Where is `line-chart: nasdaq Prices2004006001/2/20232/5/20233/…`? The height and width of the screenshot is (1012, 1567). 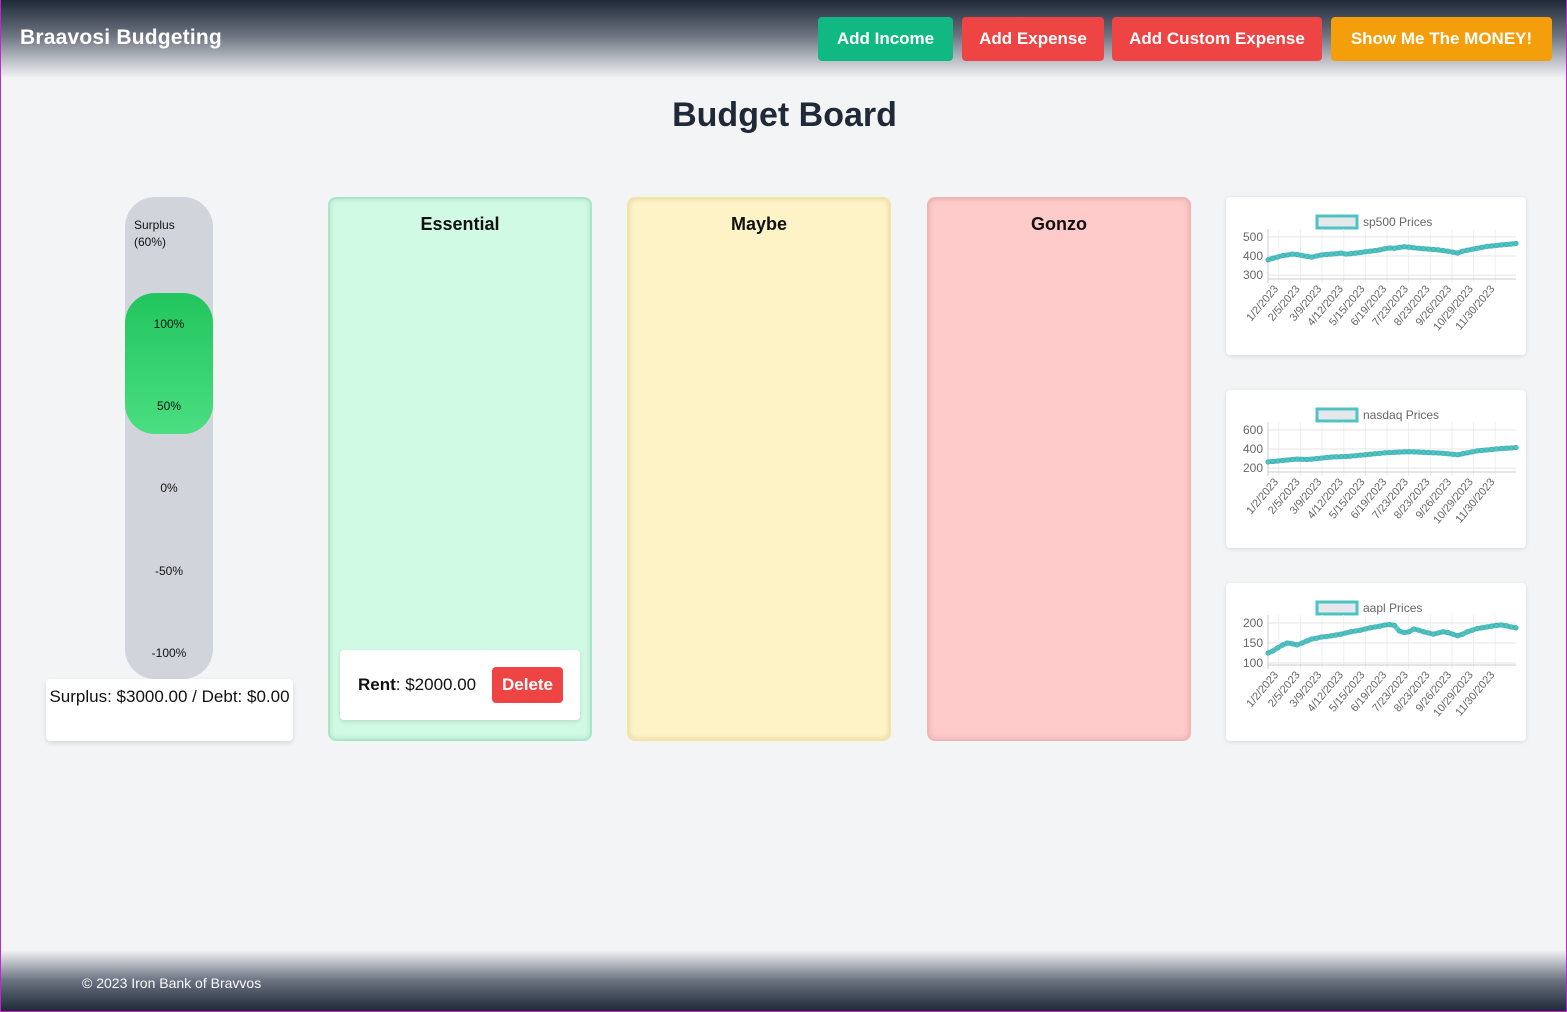
line-chart: nasdaq Prices2004006001/2/20232/5/20233/… is located at coordinates (1381, 466).